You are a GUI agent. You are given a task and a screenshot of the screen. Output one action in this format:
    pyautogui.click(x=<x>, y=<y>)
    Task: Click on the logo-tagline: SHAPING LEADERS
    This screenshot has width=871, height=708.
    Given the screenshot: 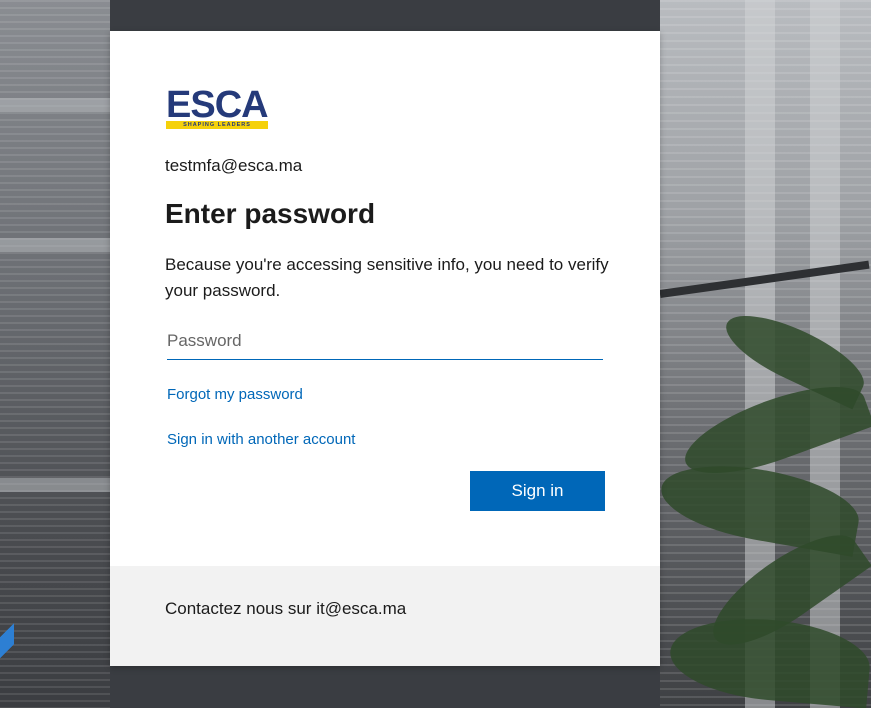 What is the action you would take?
    pyautogui.click(x=217, y=125)
    